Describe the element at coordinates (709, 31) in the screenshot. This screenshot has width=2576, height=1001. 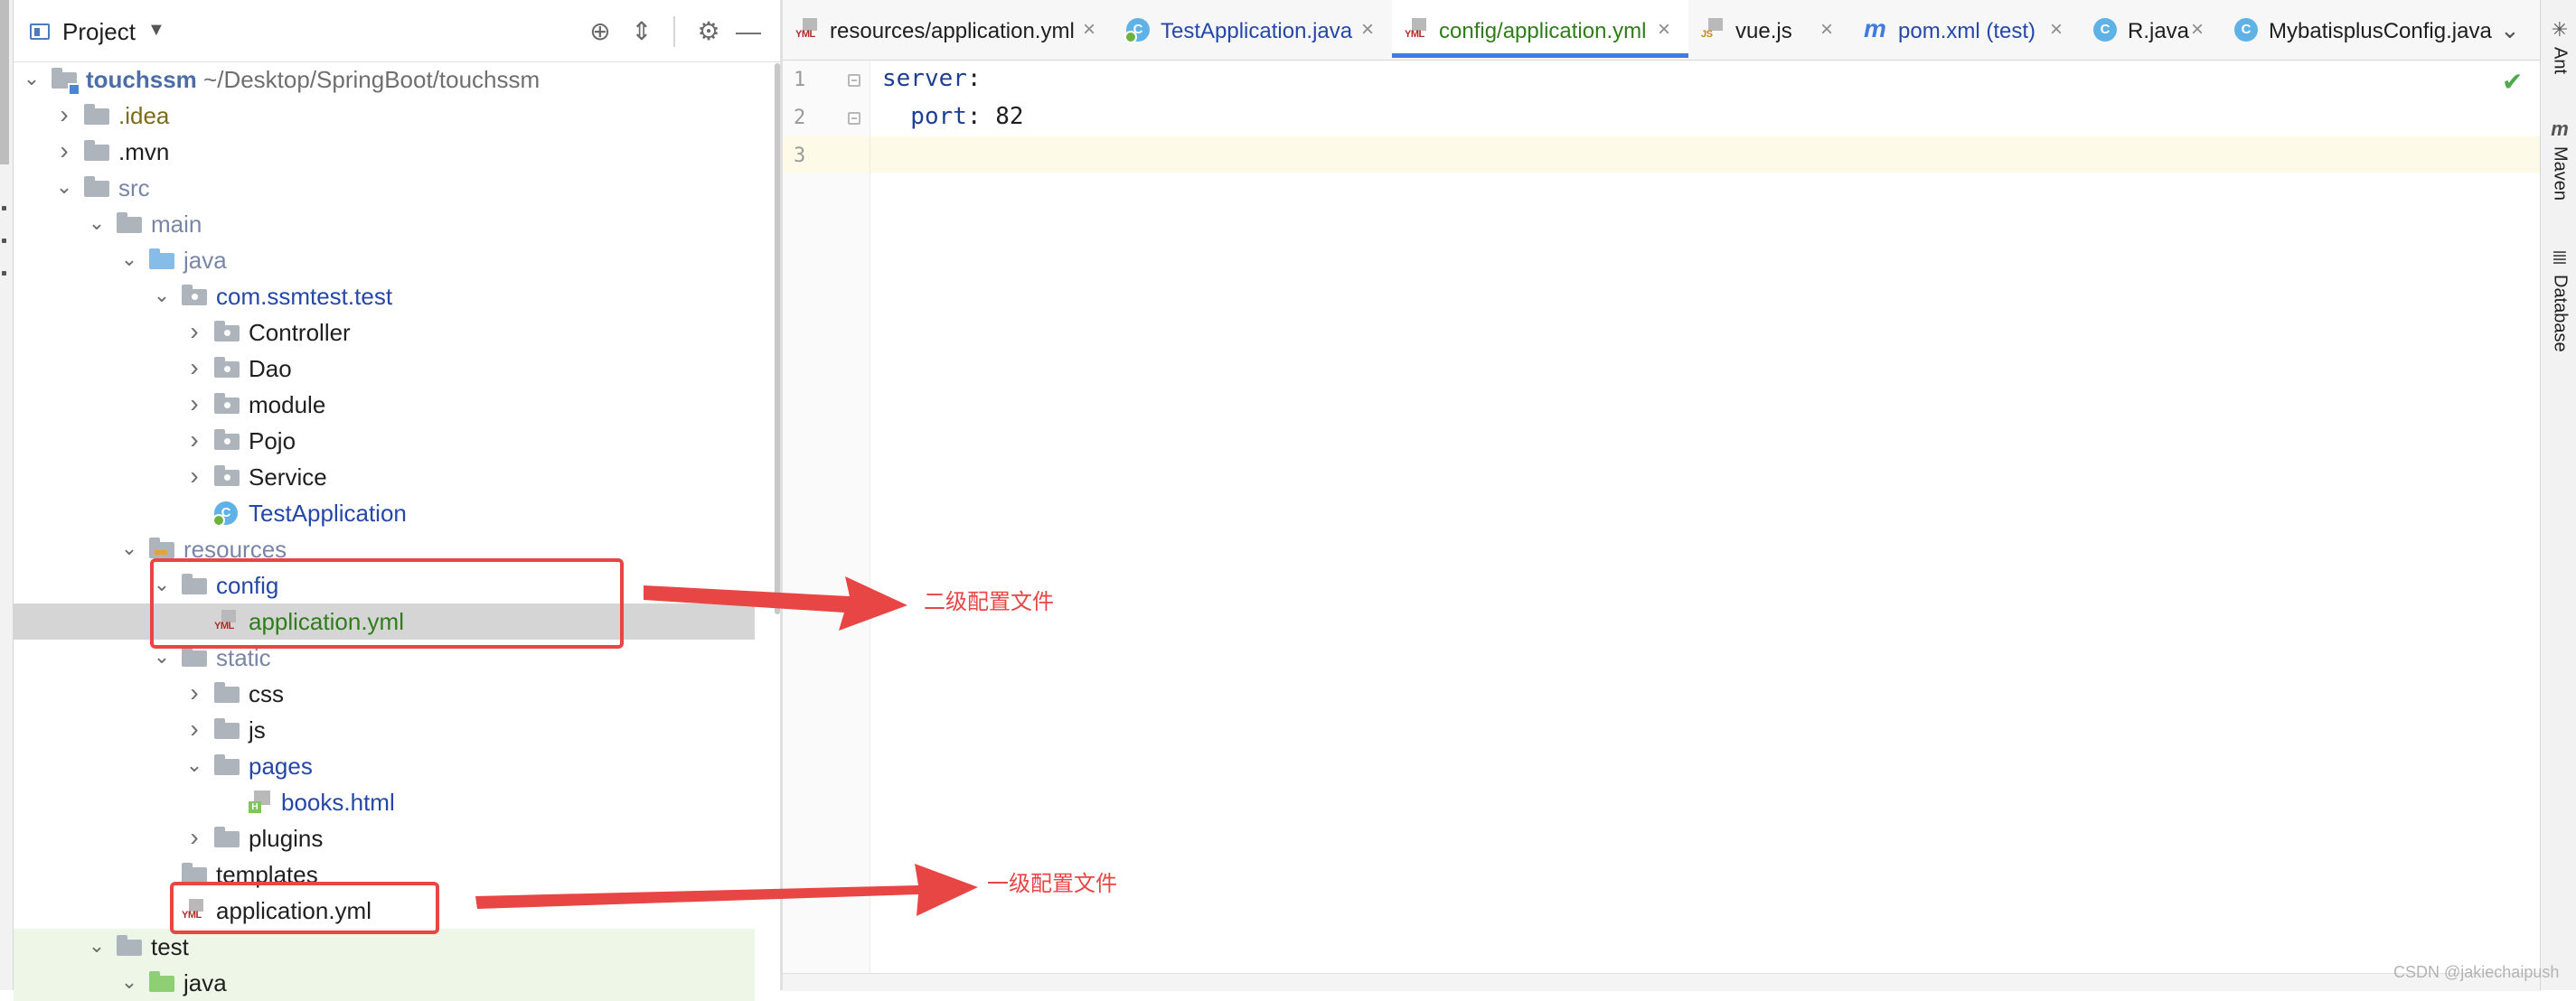
I see `gear-icon: ⚙` at that location.